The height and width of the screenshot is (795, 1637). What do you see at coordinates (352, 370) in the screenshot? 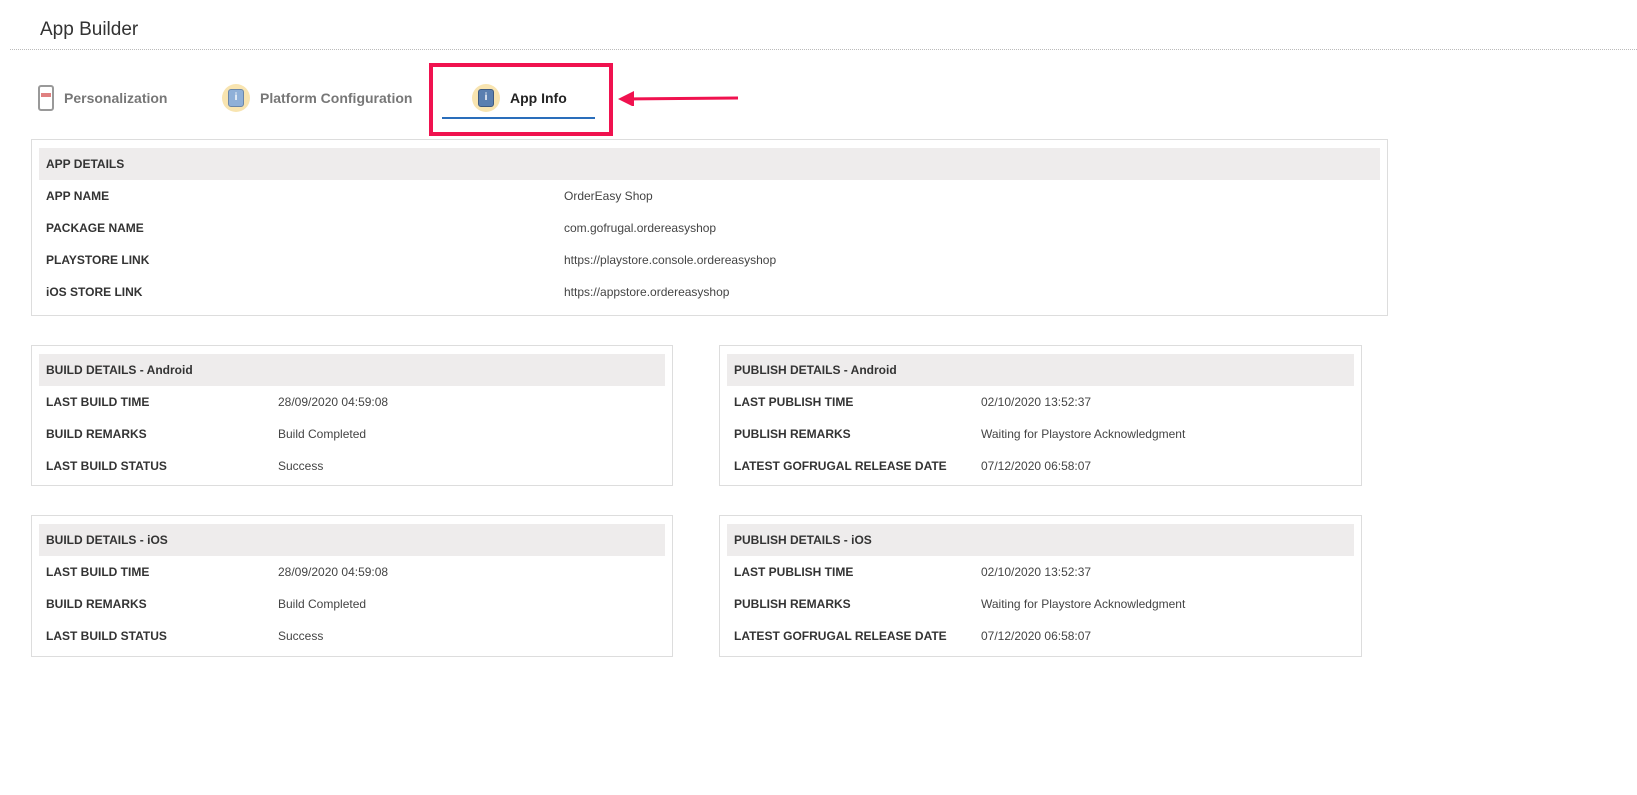
I see `section-header: BUILD DETAILS - Android` at bounding box center [352, 370].